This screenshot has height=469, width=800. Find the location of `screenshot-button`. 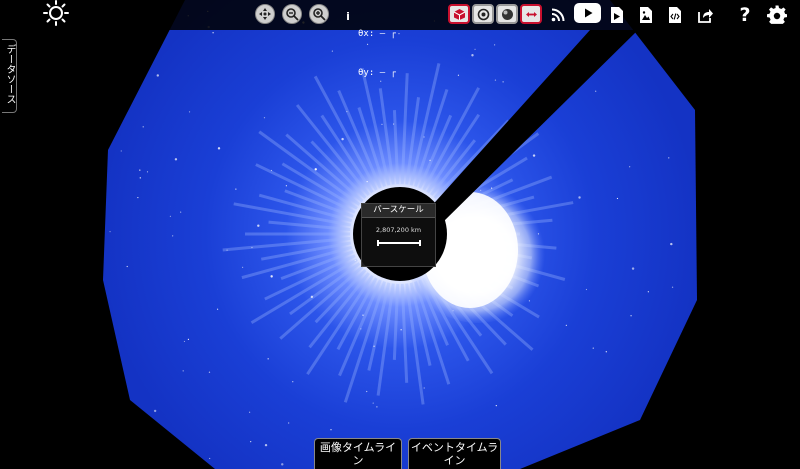

screenshot-button is located at coordinates (646, 15).